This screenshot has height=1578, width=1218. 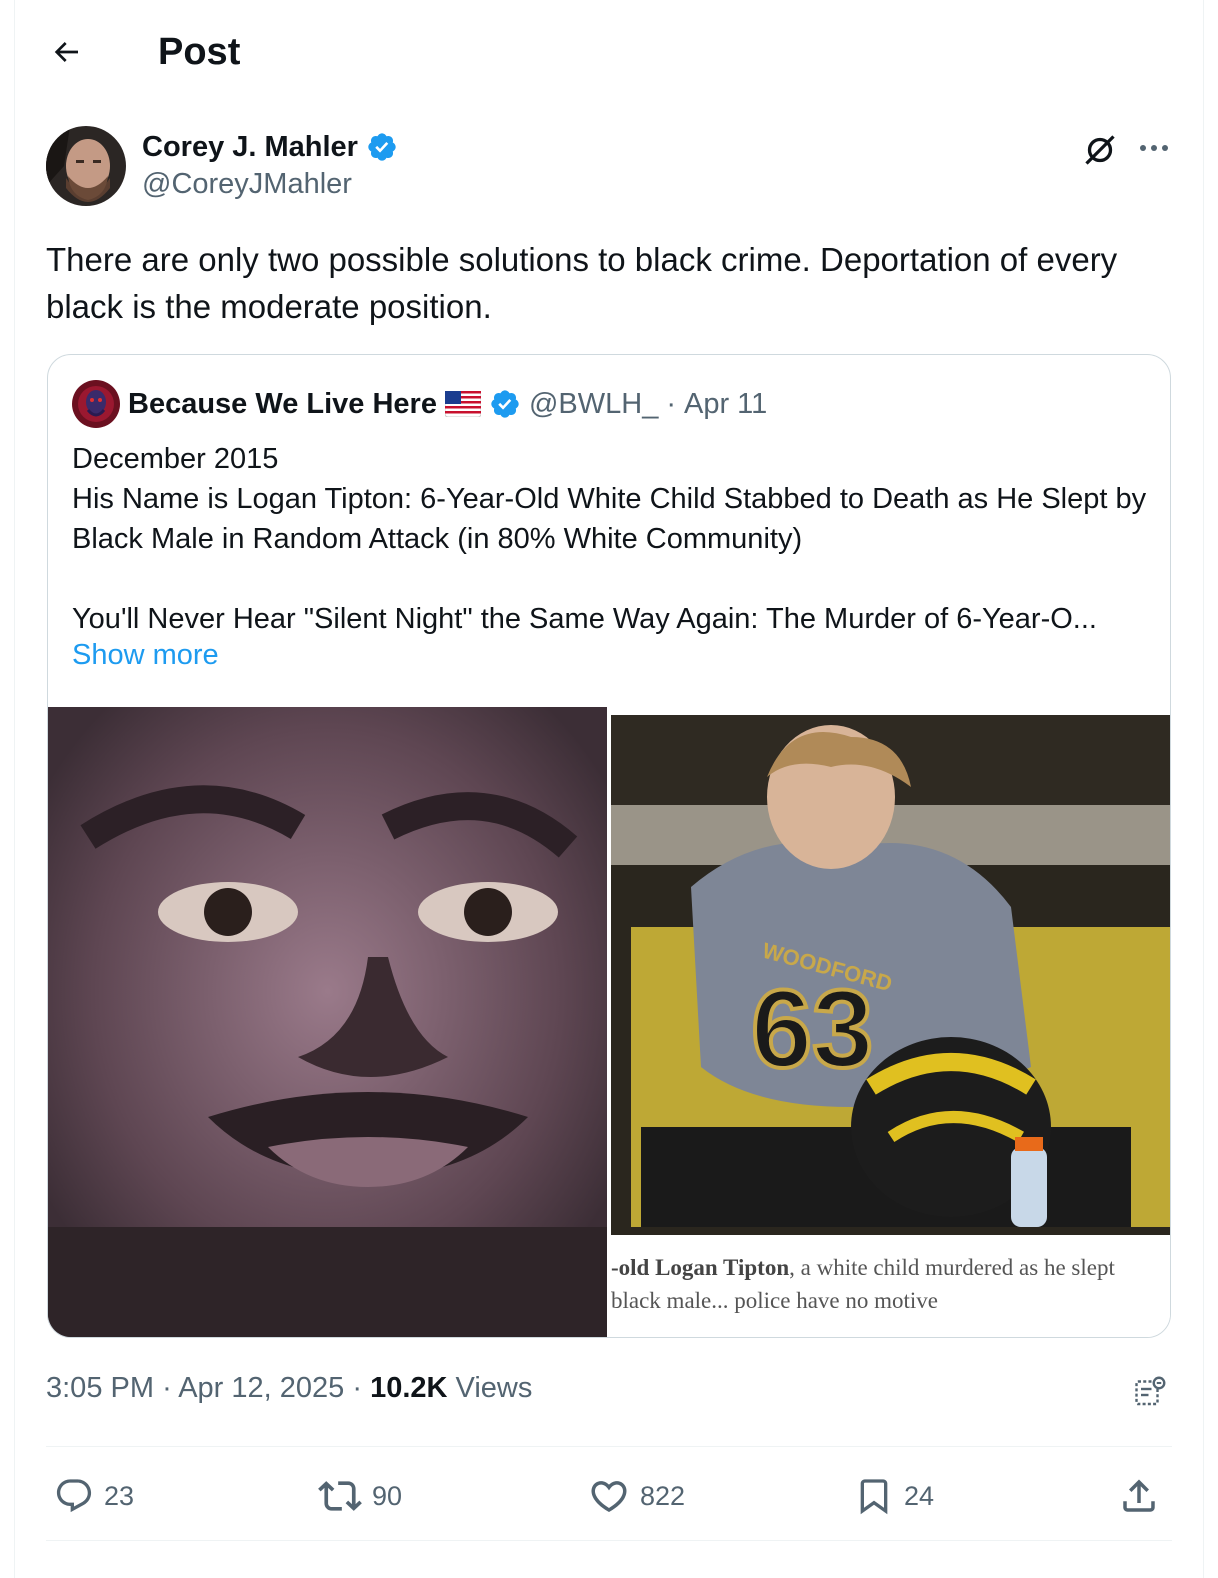 I want to click on show-more-link: Show more, so click(x=145, y=655).